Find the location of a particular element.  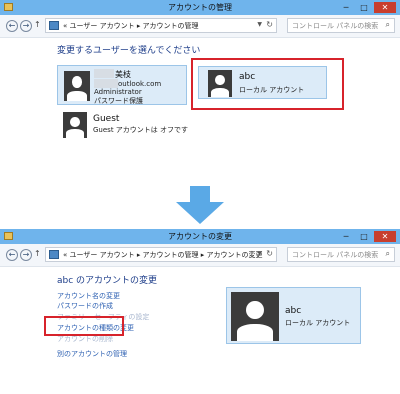

account-tile-guest: Guest Guest アカウントは オフです is located at coordinates (123, 125).